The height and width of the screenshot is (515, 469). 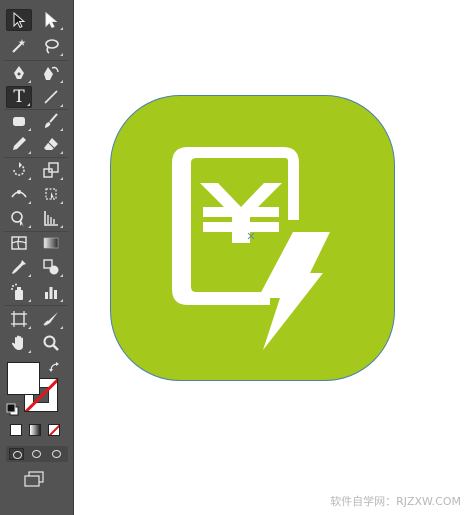 I want to click on width-tool, so click(x=19, y=194).